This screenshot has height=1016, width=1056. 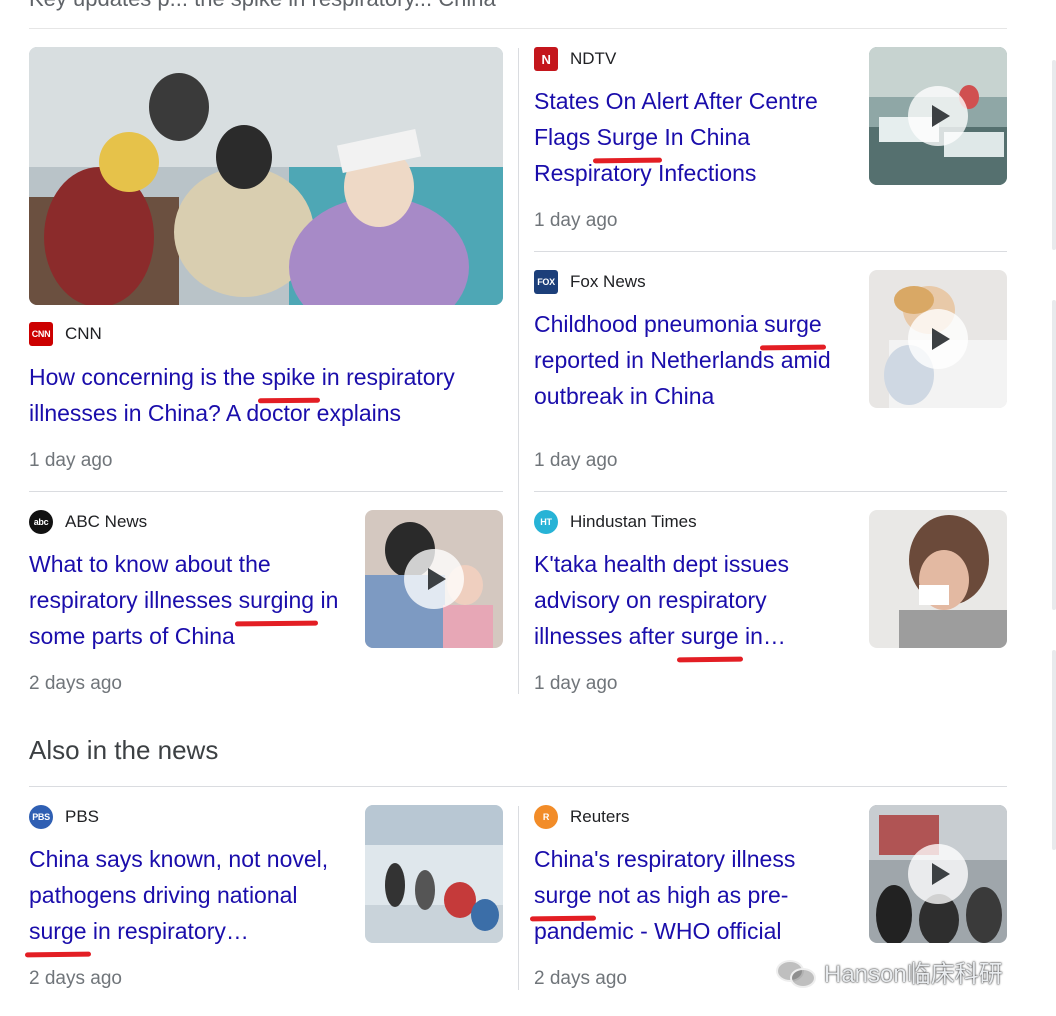 What do you see at coordinates (546, 522) in the screenshot?
I see `hindustan-times-logo-icon: HT` at bounding box center [546, 522].